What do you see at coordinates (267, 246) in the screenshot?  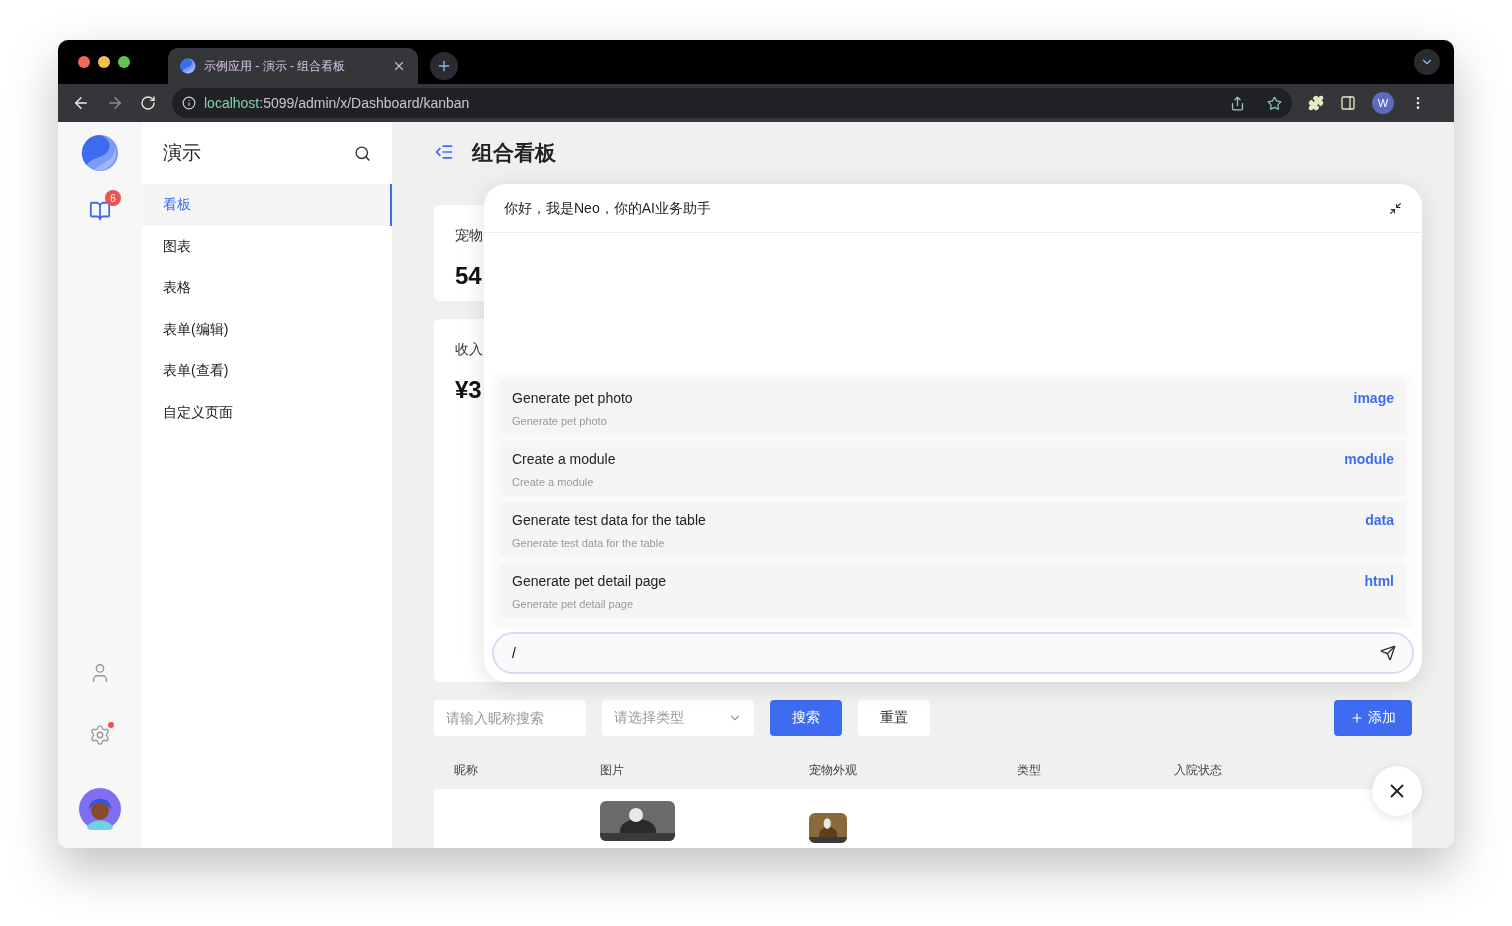 I see `menu-item: 图表` at bounding box center [267, 246].